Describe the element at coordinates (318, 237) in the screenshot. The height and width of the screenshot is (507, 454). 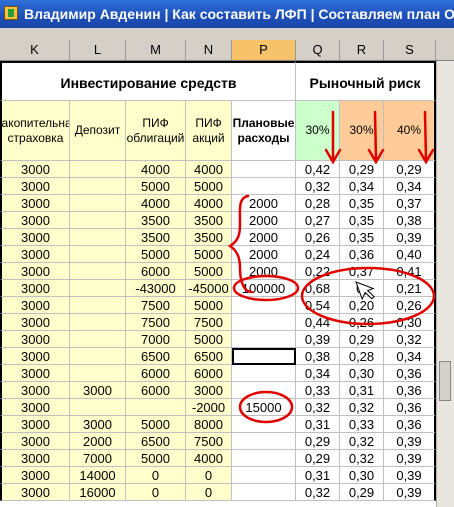
I see `cell-q-row: 0,26` at that location.